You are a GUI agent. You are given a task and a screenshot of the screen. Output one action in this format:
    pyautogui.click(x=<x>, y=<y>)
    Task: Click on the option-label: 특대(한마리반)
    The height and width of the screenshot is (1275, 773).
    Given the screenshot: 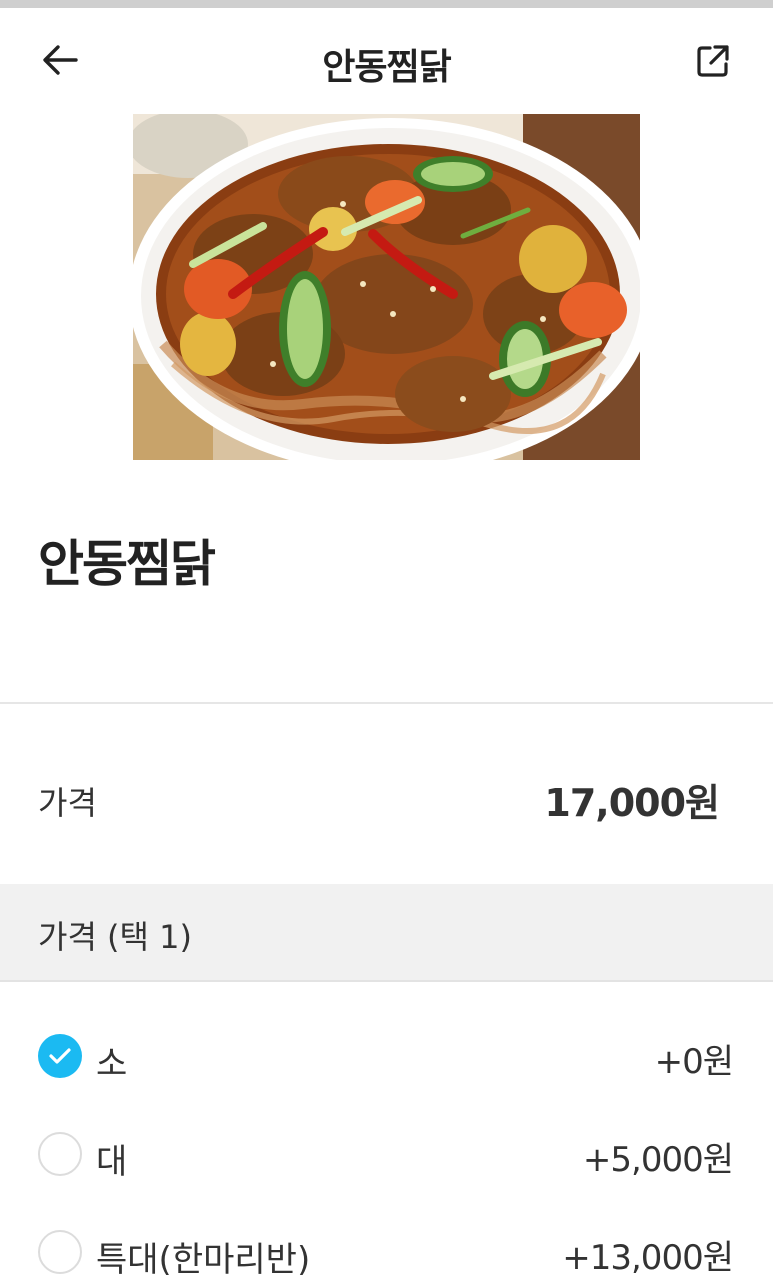 What is the action you would take?
    pyautogui.click(x=203, y=1257)
    